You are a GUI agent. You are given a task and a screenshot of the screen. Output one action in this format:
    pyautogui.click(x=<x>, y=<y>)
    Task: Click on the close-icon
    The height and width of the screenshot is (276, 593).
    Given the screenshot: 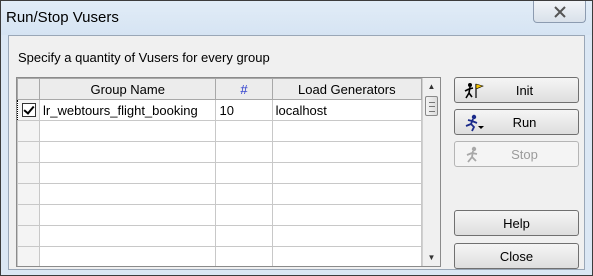 What is the action you would take?
    pyautogui.click(x=559, y=11)
    